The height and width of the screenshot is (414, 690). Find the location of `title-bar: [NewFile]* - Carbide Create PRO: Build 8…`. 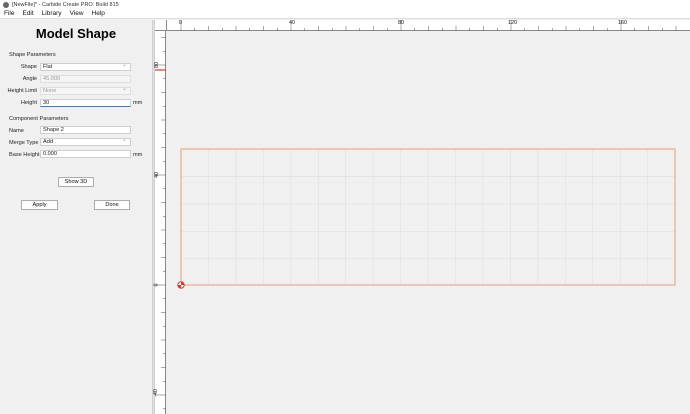

title-bar: [NewFile]* - Carbide Create PRO: Build 8… is located at coordinates (345, 4).